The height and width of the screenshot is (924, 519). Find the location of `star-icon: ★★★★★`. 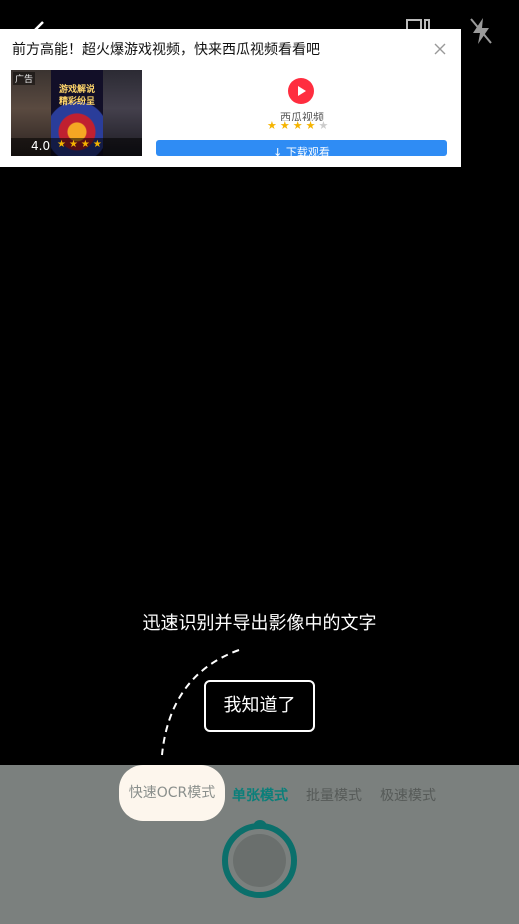

star-icon: ★★★★★ is located at coordinates (299, 125).